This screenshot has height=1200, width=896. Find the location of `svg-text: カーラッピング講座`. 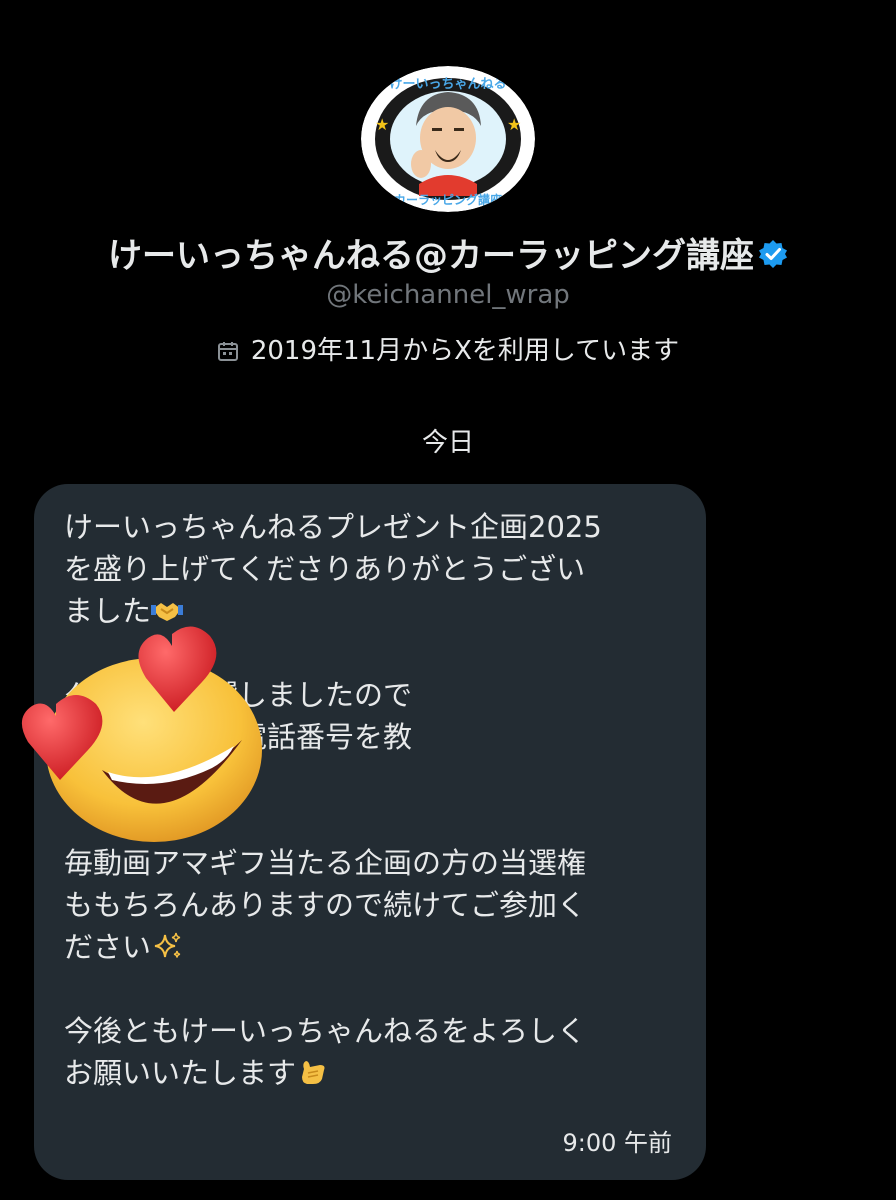

svg-text: カーラッピング講座 is located at coordinates (448, 199).